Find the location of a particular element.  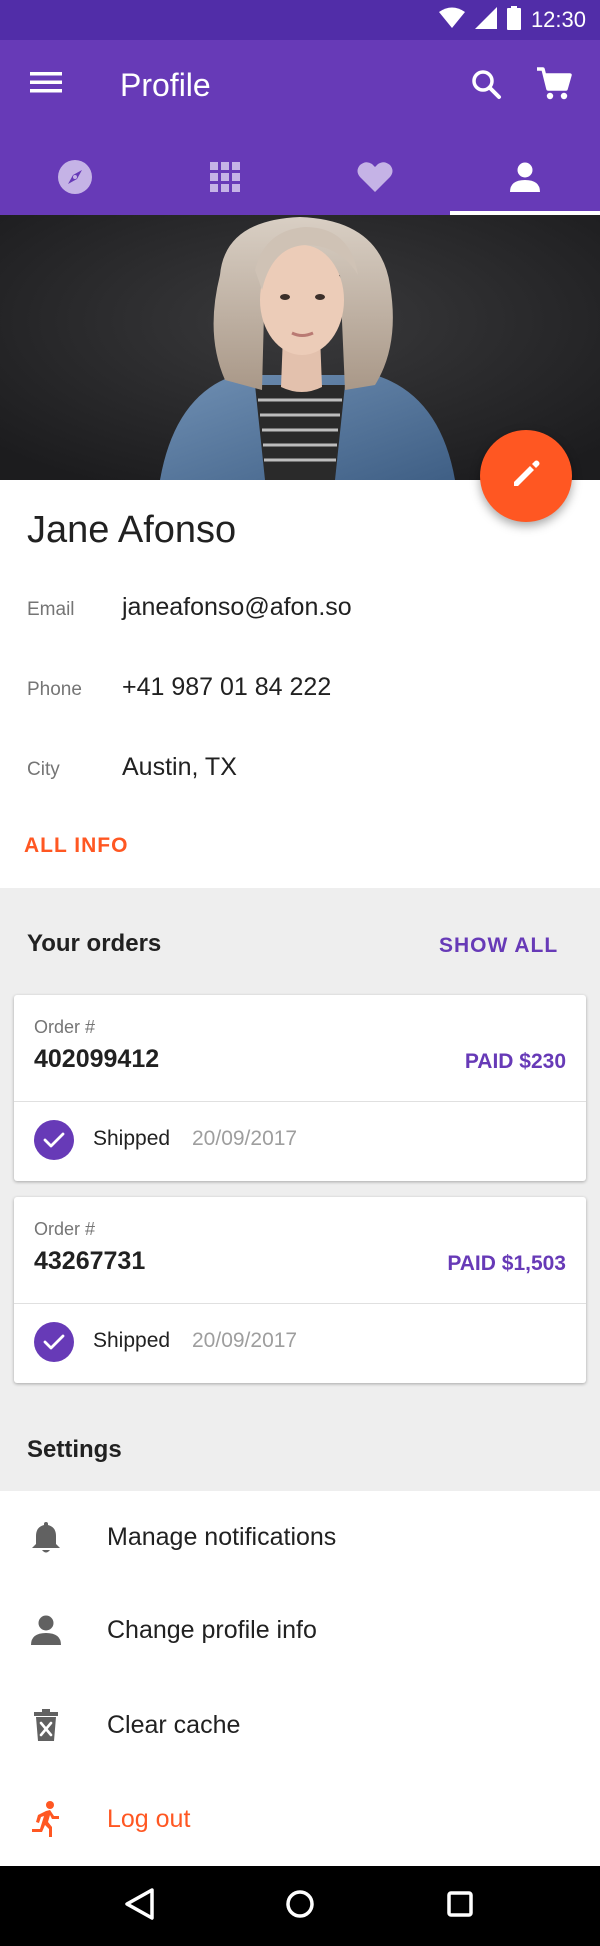

back-triangle-icon is located at coordinates (140, 1906).